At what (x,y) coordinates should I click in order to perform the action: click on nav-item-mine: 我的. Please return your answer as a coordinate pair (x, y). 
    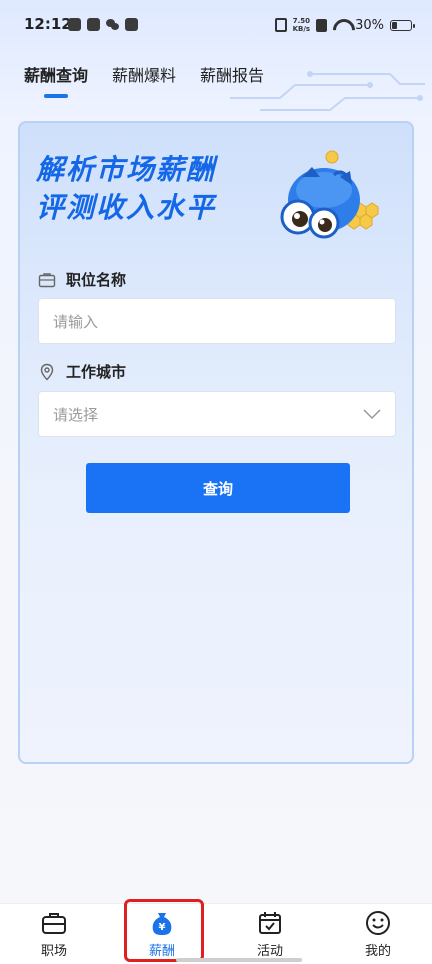
    Looking at the image, I should click on (378, 934).